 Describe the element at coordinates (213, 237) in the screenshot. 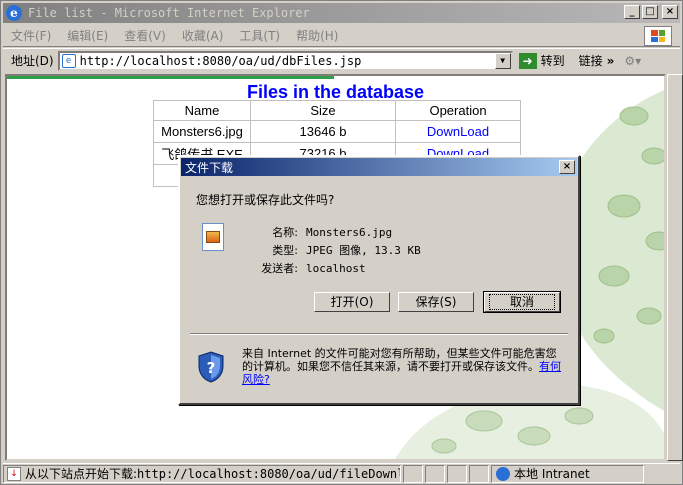

I see `jpeg-file-icon` at that location.